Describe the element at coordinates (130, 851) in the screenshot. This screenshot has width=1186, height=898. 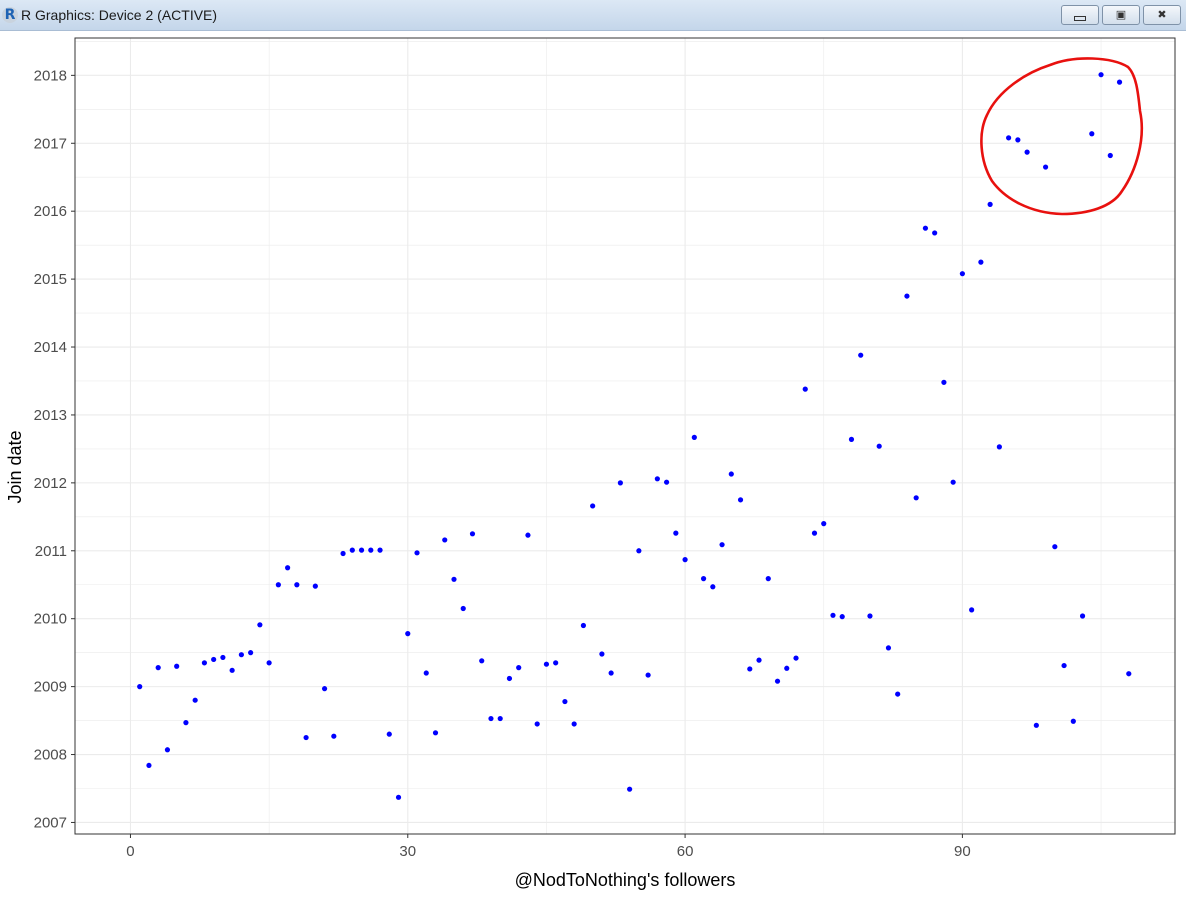
I see `x-tick-label: 0` at that location.